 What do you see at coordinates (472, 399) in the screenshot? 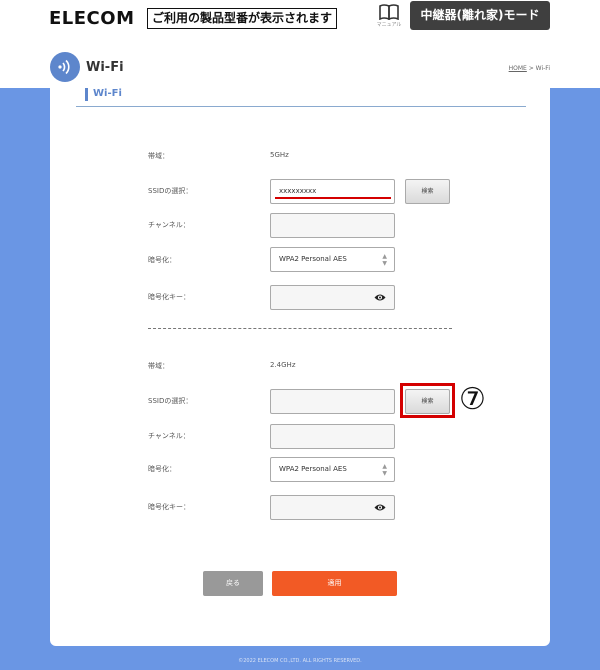
I see `step-marker: ⑦` at bounding box center [472, 399].